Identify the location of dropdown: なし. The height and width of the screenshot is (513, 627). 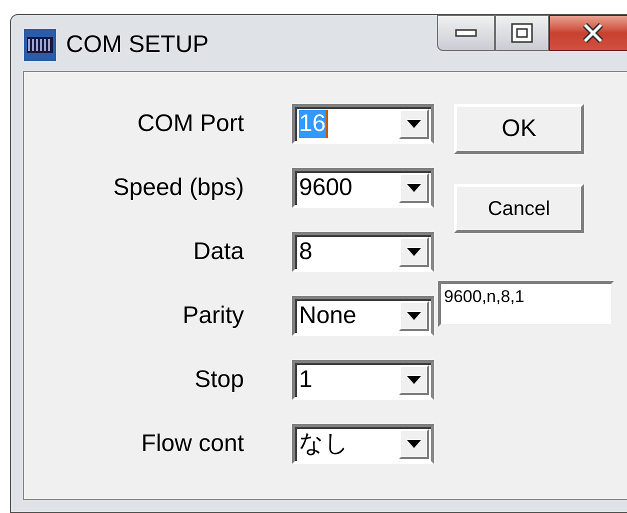
(363, 444).